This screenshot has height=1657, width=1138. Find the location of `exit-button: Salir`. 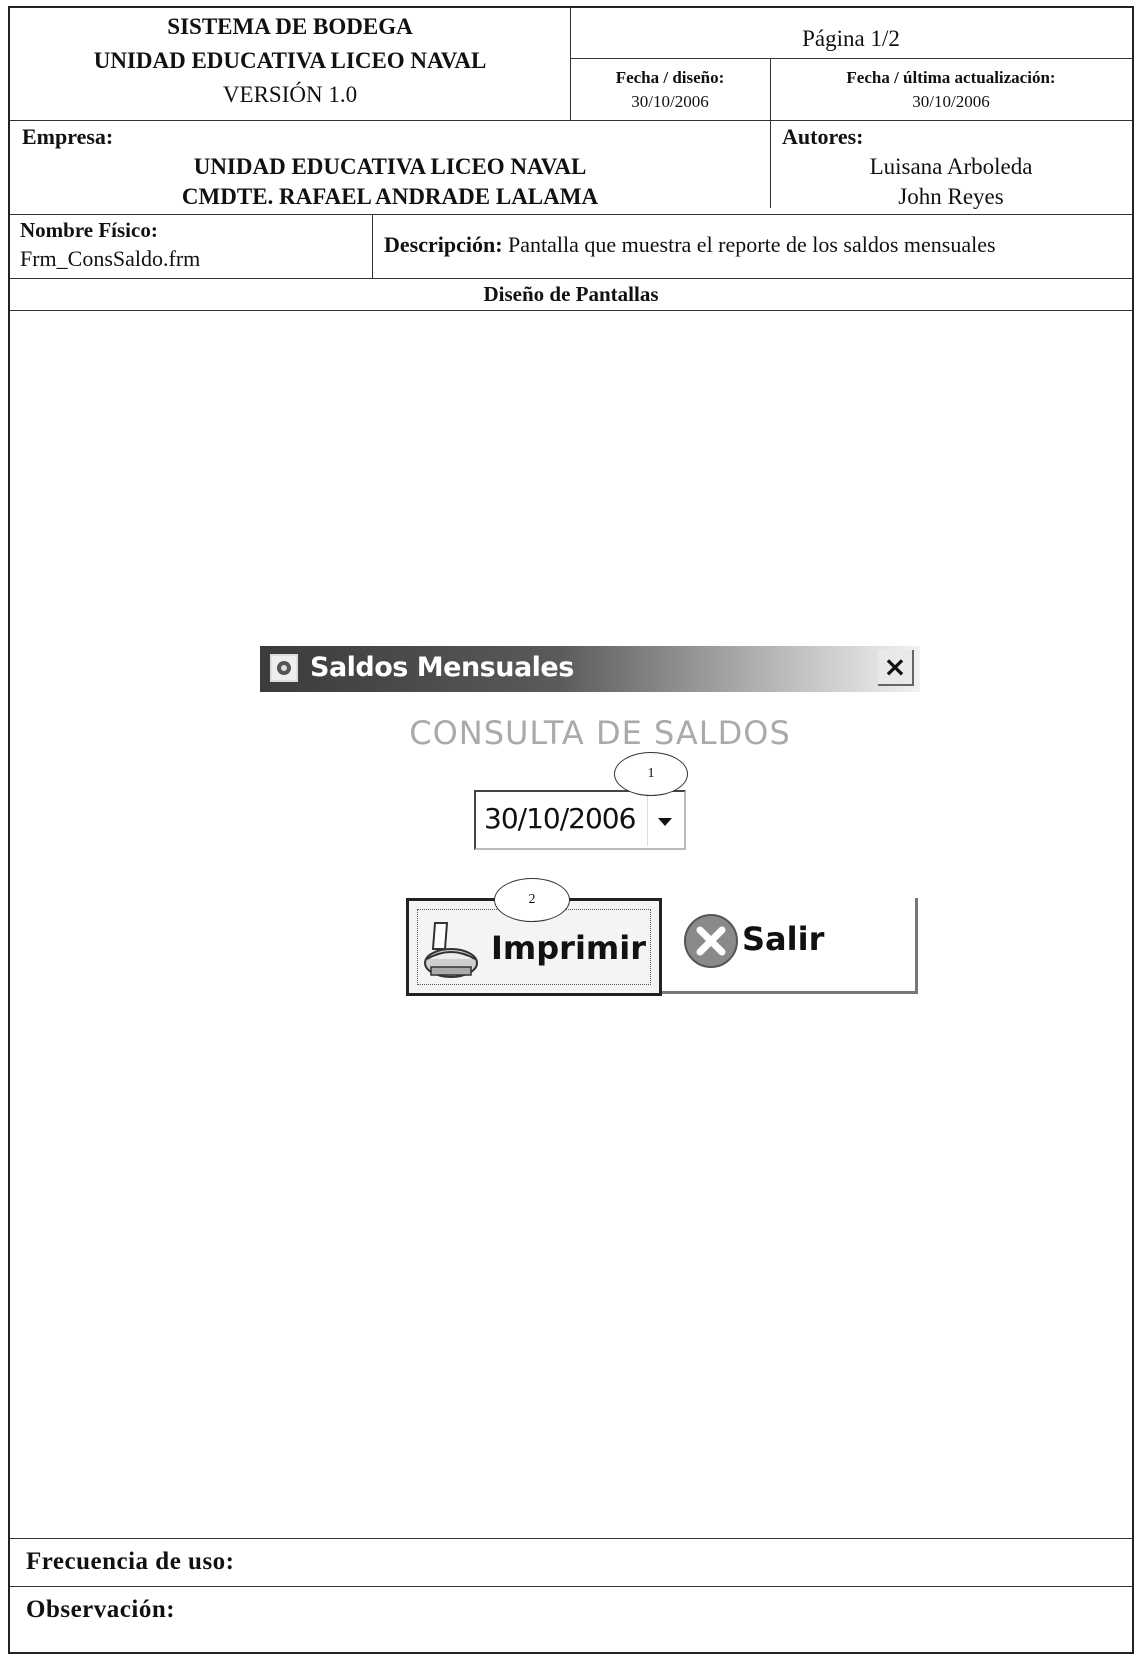

exit-button: Salir is located at coordinates (790, 946).